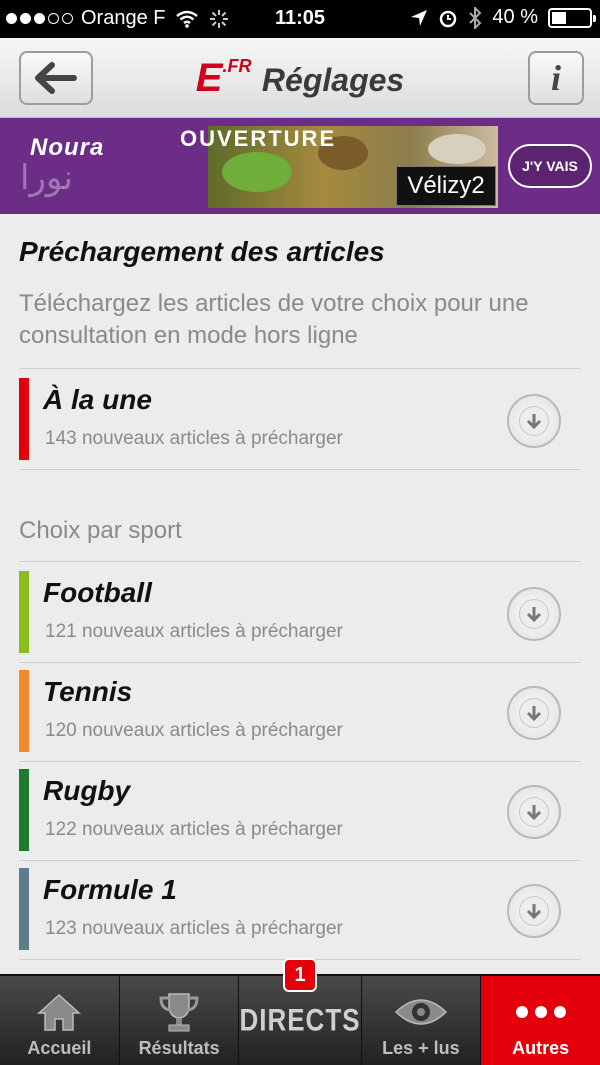 The height and width of the screenshot is (1065, 600). Describe the element at coordinates (97, 399) in the screenshot. I see `category-name: À la une` at that location.